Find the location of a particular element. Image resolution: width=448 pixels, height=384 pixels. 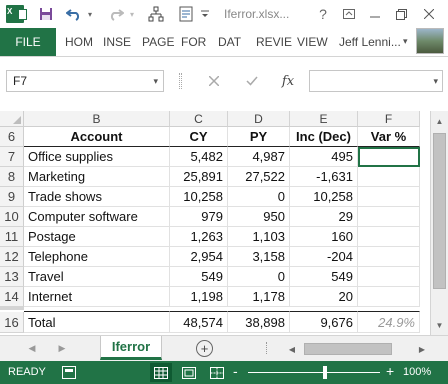

tab-home: HOM is located at coordinates (79, 42).